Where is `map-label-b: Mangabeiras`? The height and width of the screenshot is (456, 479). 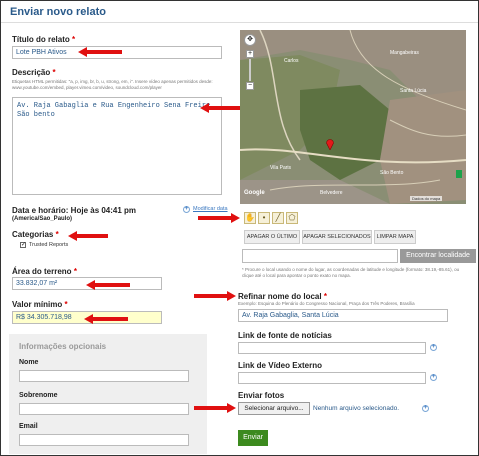
map-label-b: Mangabeiras is located at coordinates (404, 53).